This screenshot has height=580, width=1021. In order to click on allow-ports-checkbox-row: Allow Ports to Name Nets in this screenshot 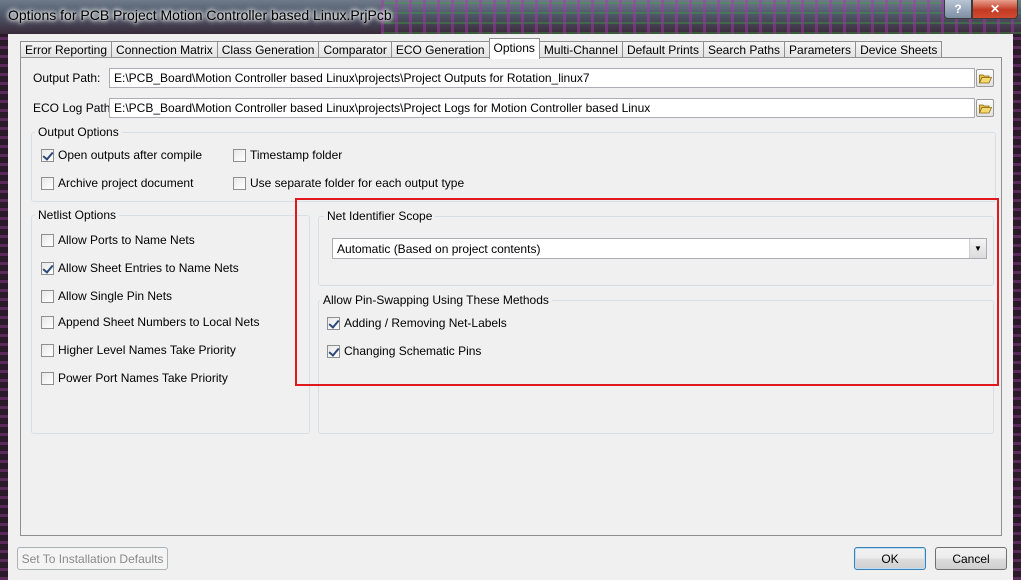, I will do `click(118, 240)`.